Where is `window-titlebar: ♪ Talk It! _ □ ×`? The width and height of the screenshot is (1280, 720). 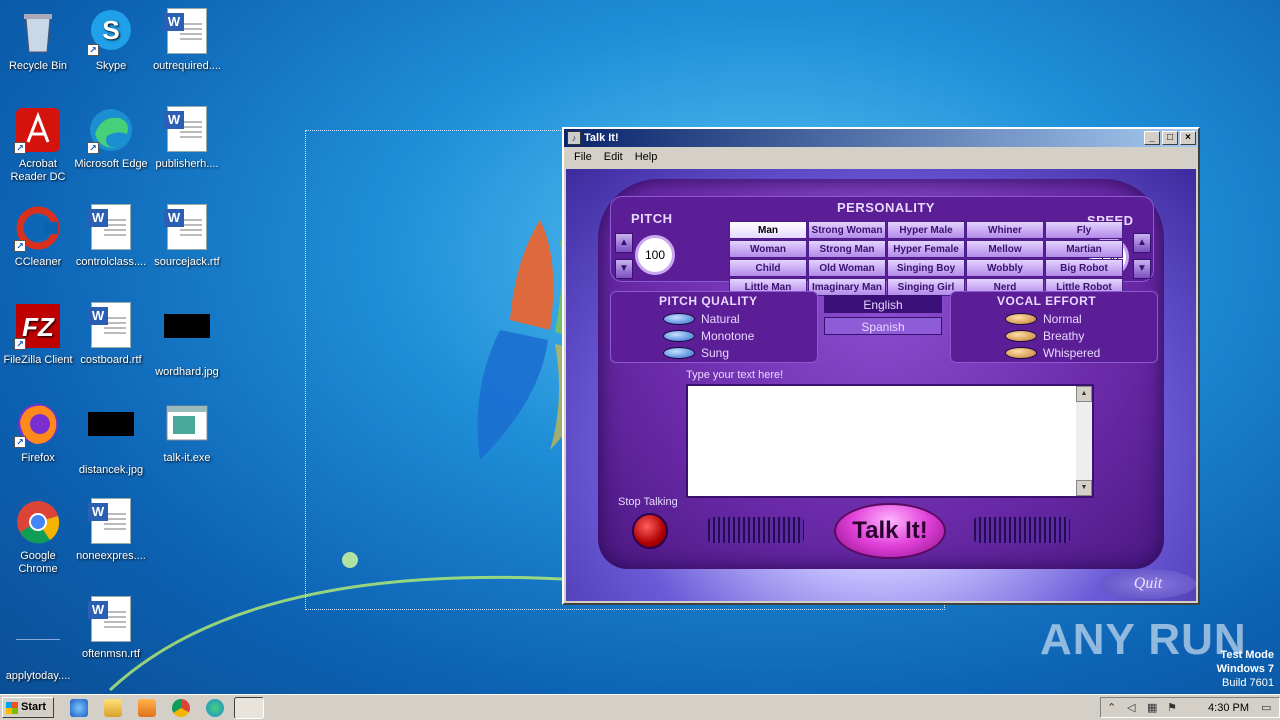 window-titlebar: ♪ Talk It! _ □ × is located at coordinates (881, 138).